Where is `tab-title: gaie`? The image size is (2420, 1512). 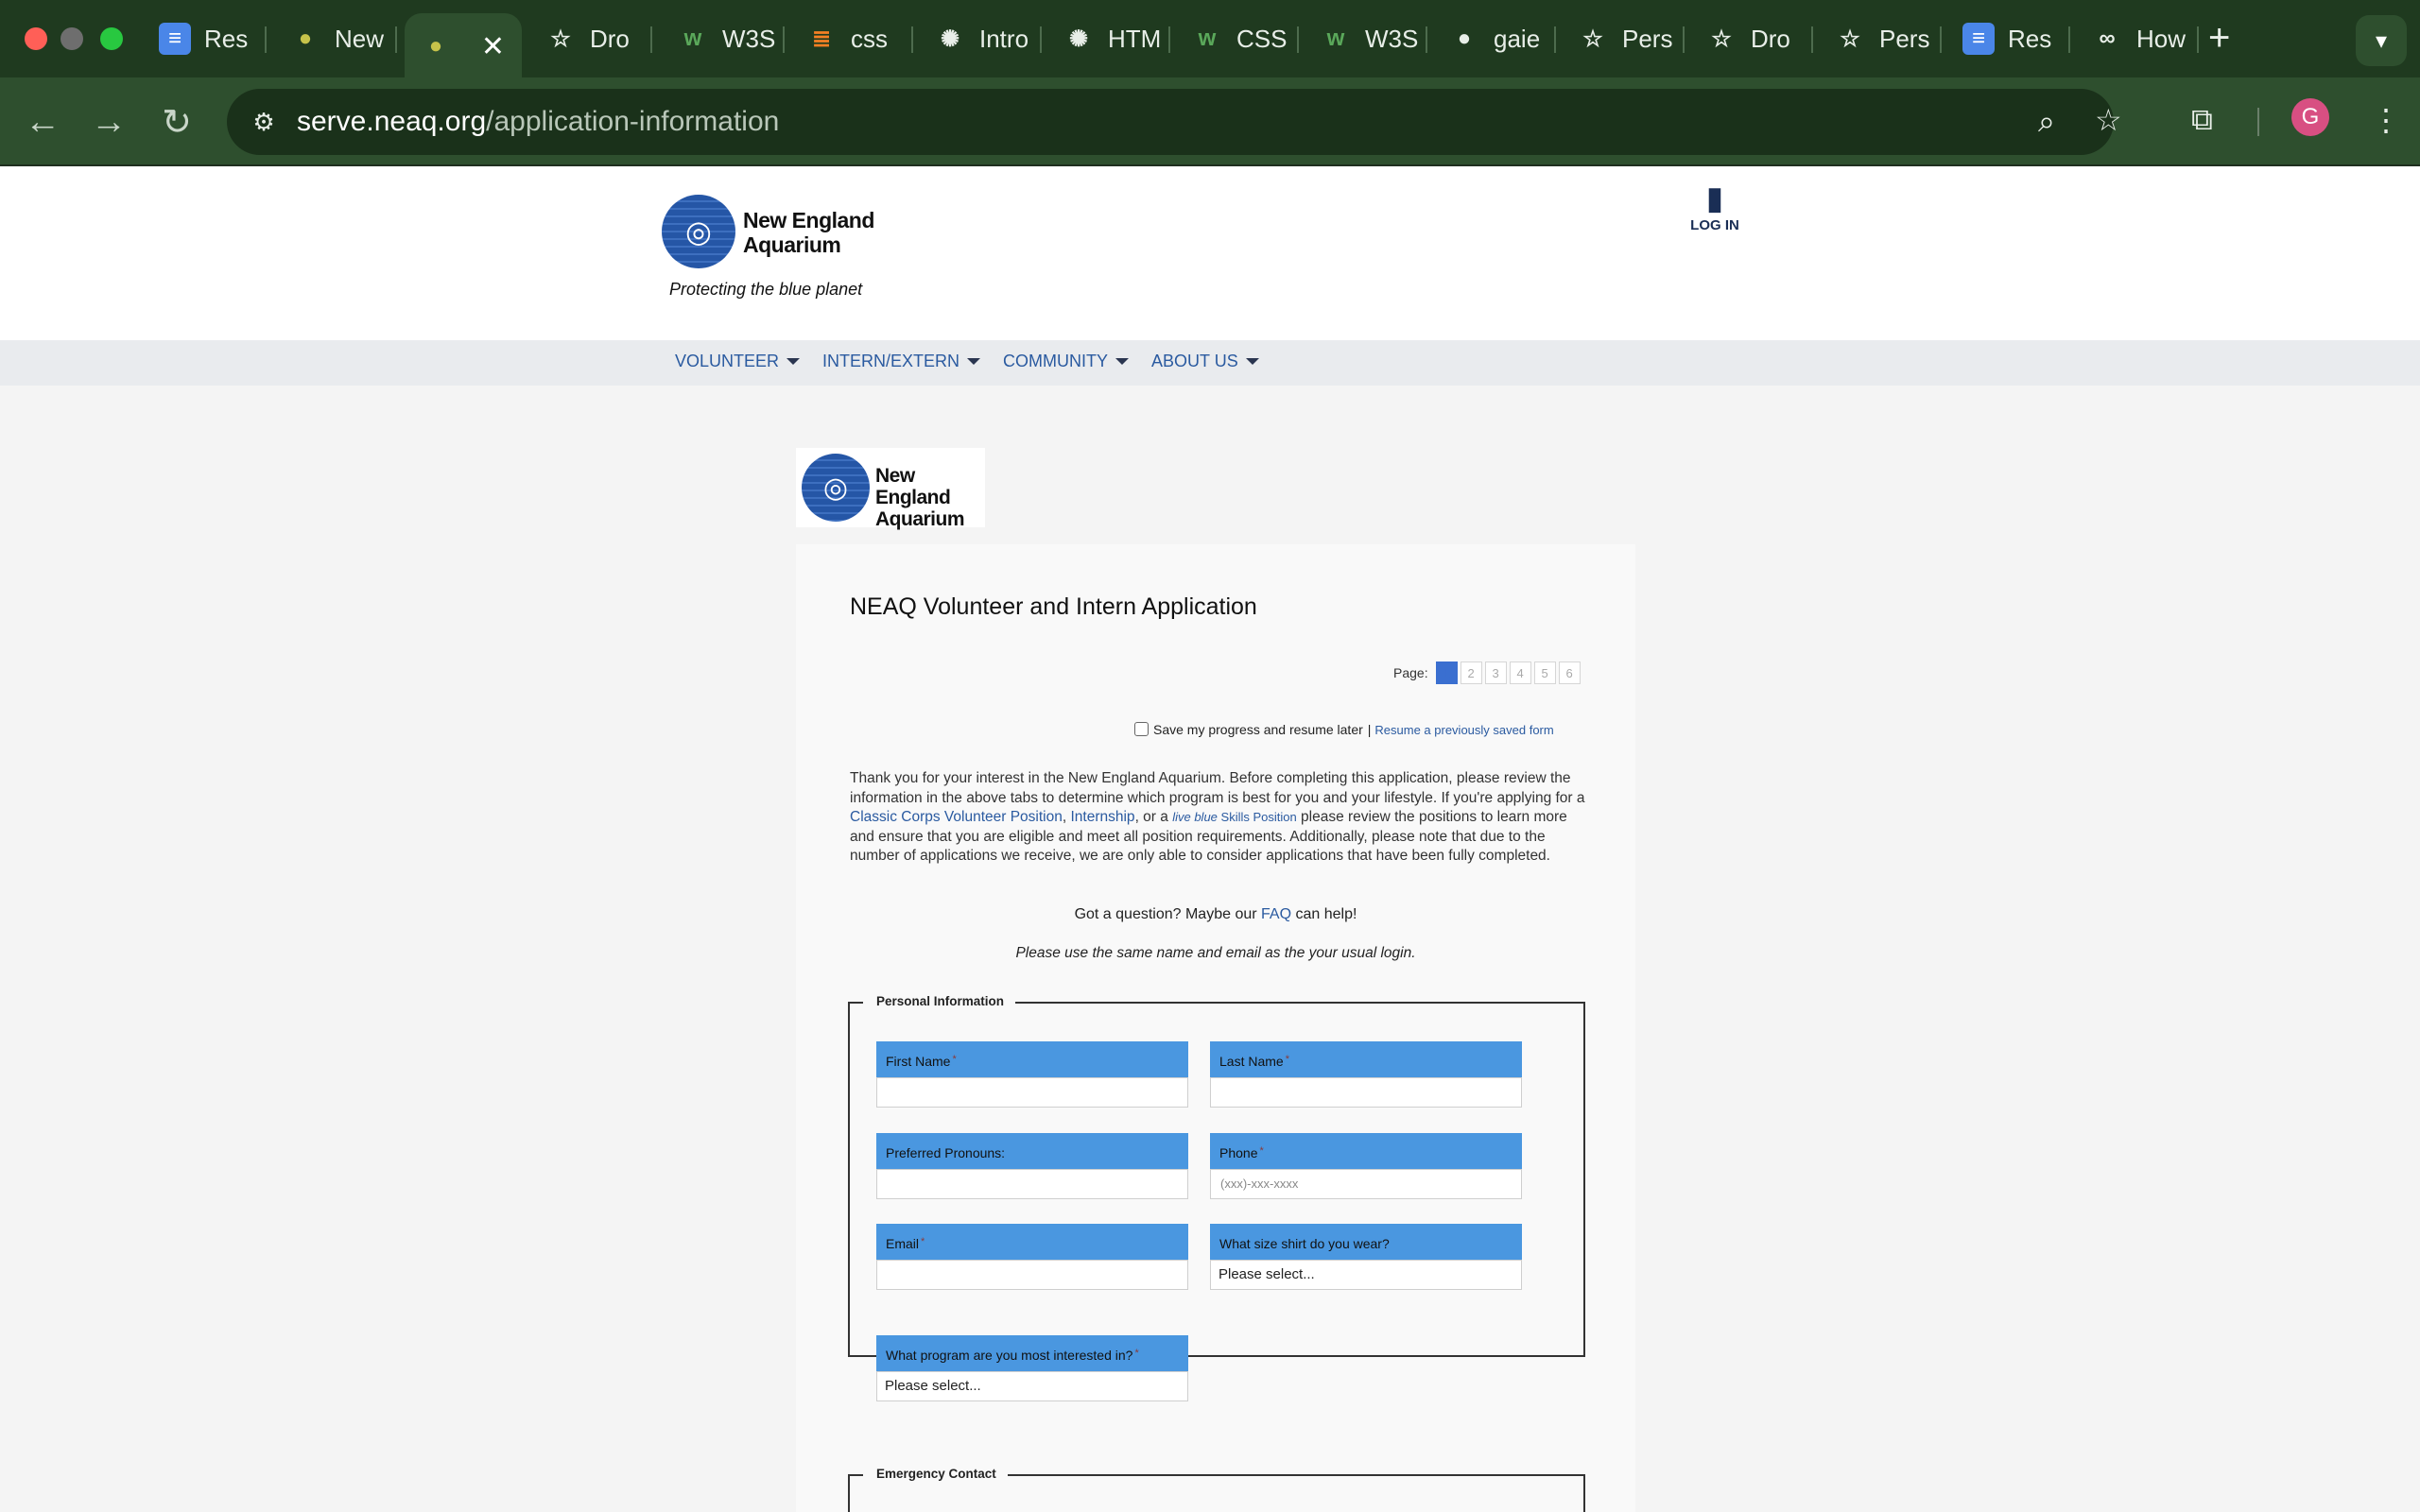 tab-title: gaie is located at coordinates (1517, 38).